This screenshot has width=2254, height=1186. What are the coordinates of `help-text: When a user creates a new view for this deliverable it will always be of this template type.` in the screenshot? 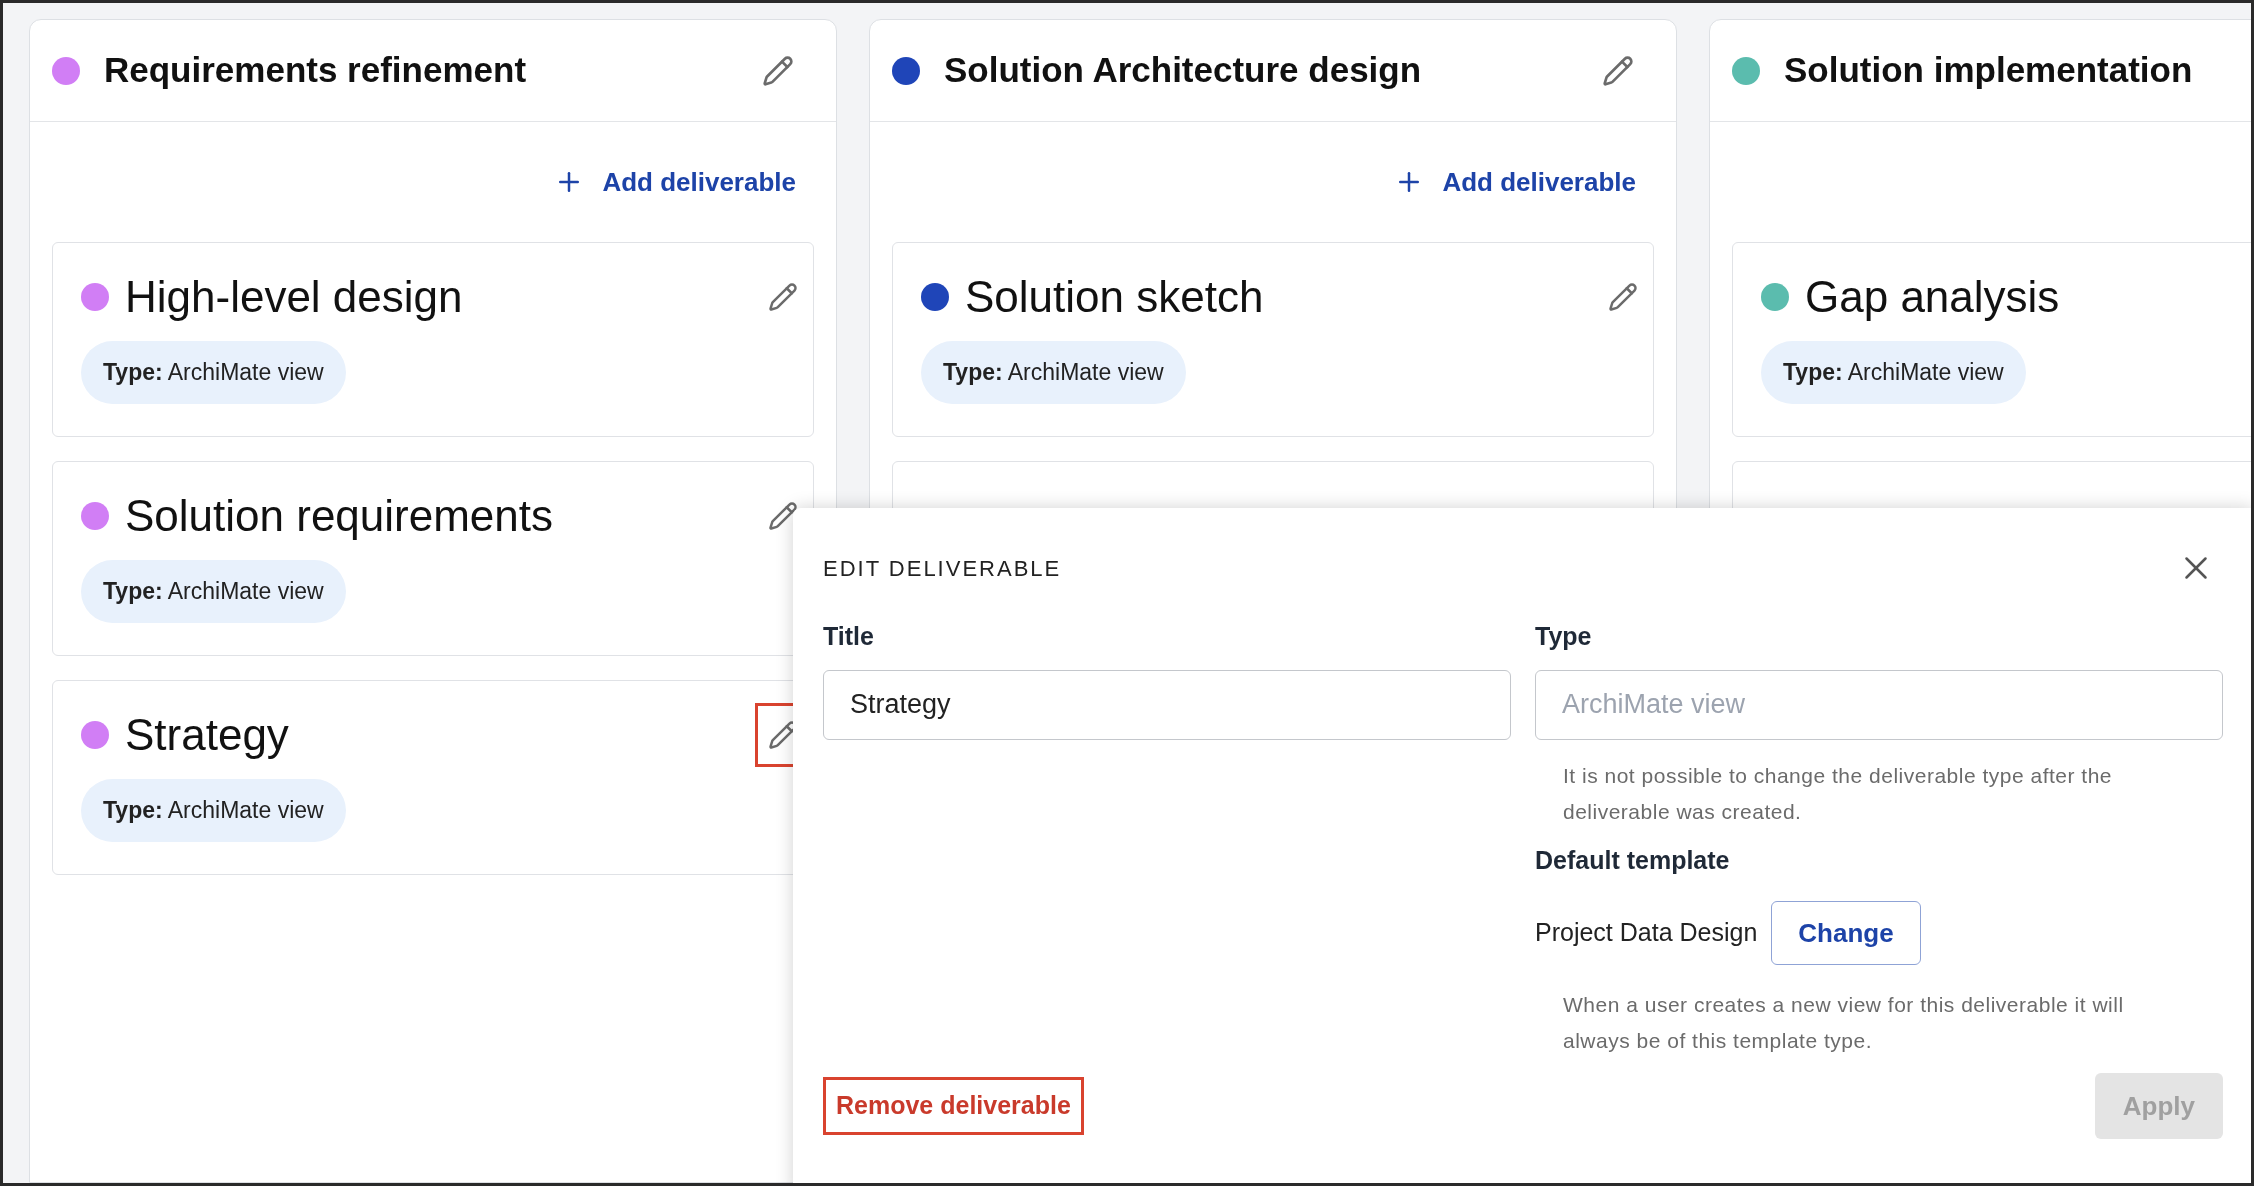 It's located at (1843, 1023).